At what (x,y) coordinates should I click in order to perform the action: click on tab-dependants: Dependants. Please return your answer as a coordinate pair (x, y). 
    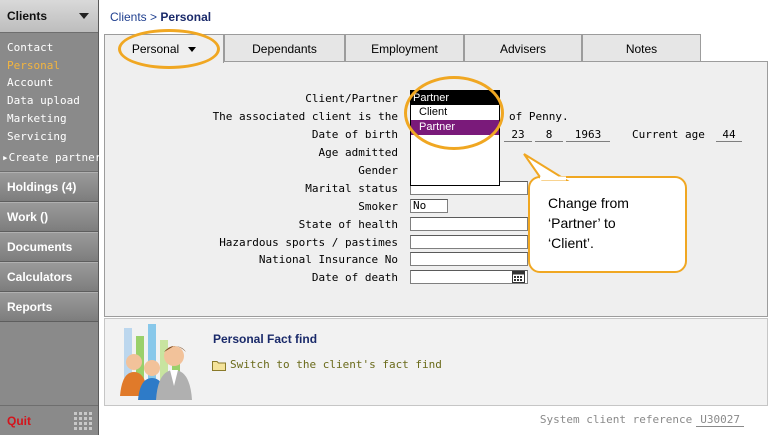
    Looking at the image, I should click on (284, 48).